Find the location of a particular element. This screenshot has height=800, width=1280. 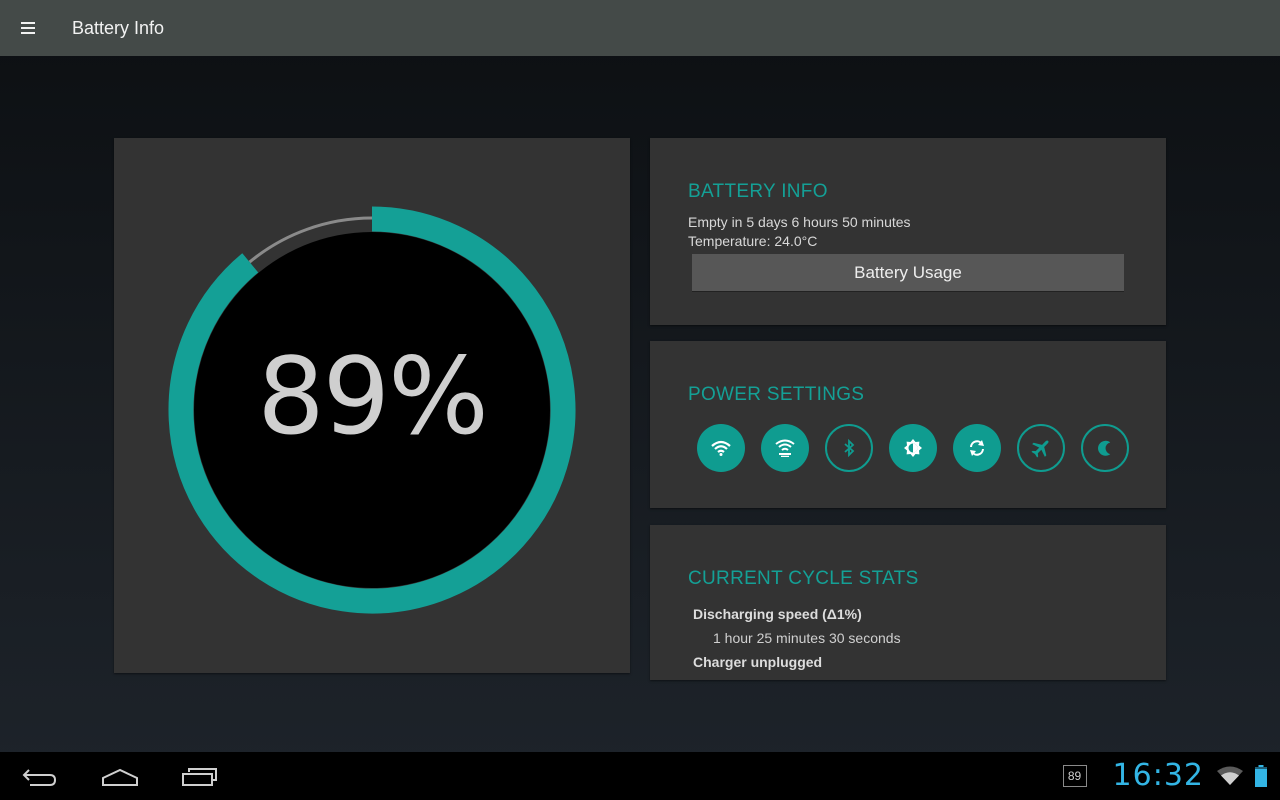

back-button is located at coordinates (40, 777).